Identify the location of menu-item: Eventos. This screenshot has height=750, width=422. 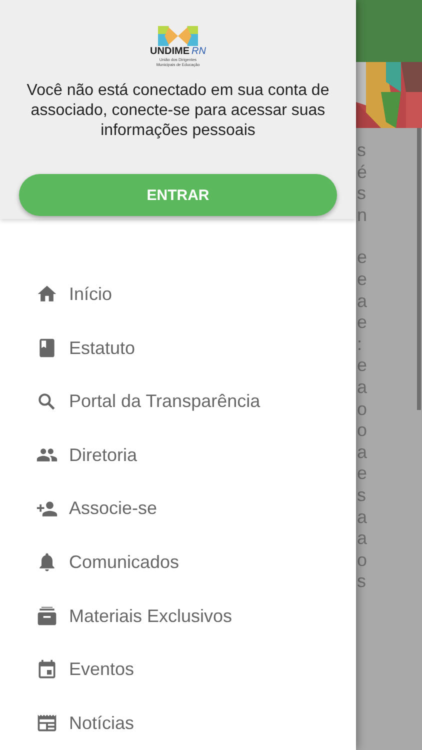
(101, 669).